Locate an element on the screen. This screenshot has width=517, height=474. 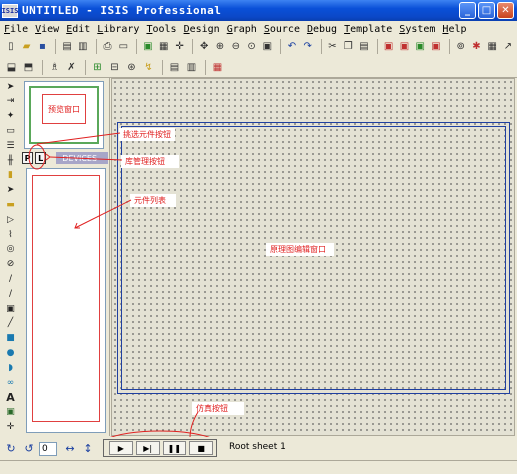
copy-icon: ❐ is located at coordinates (348, 46).